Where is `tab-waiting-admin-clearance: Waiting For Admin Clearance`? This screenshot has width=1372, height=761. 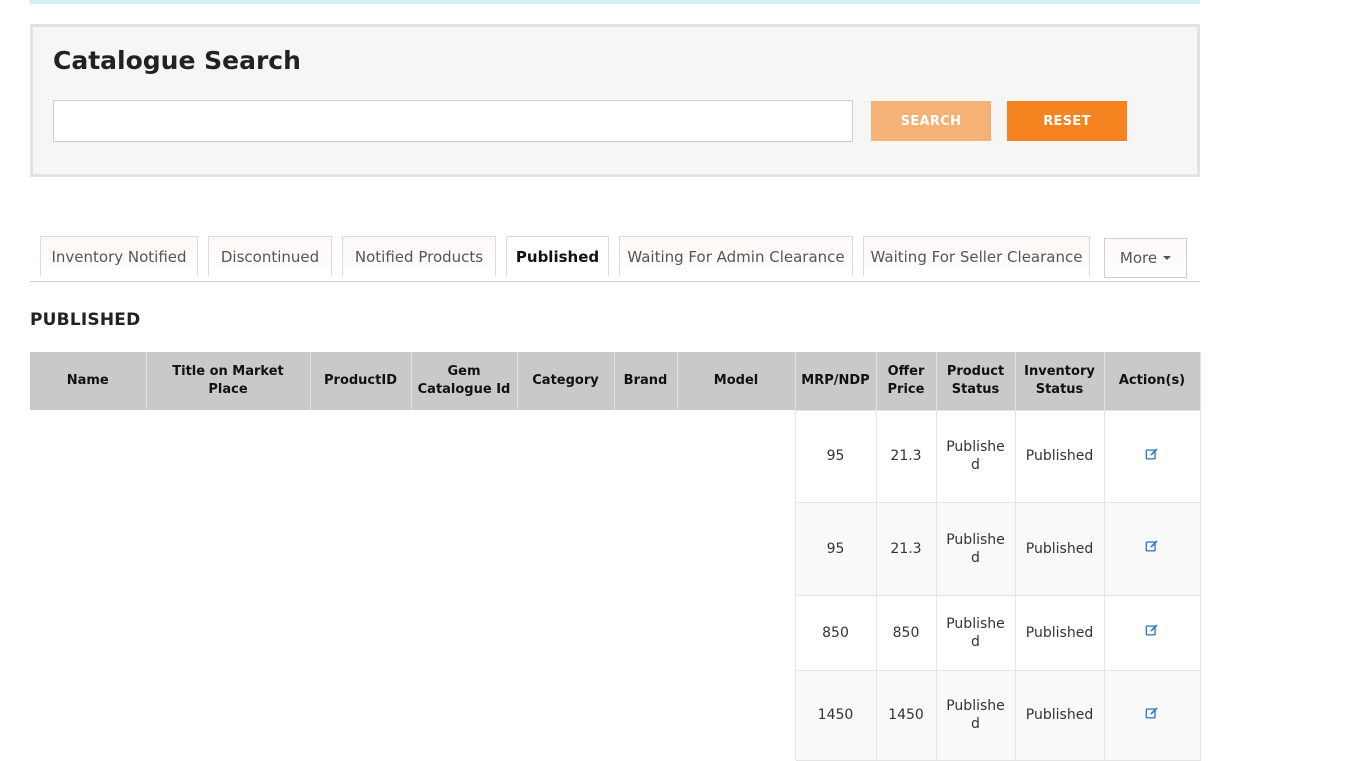
tab-waiting-admin-clearance: Waiting For Admin Clearance is located at coordinates (736, 256).